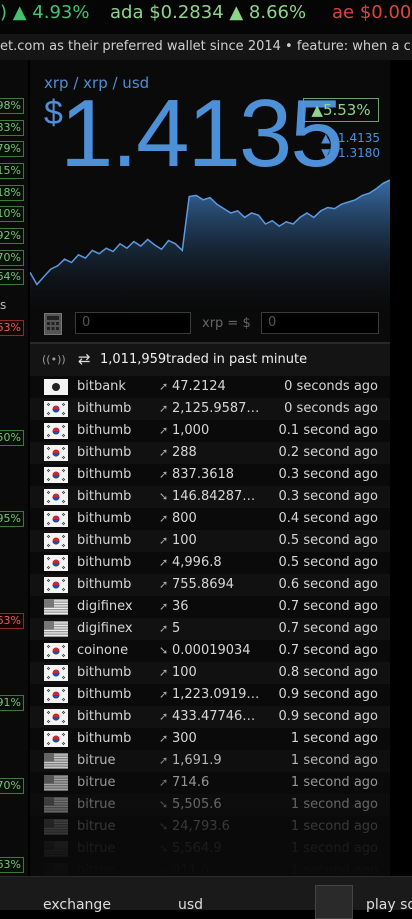 This screenshot has height=919, width=412. I want to click on currency-selector: usd, so click(190, 905).